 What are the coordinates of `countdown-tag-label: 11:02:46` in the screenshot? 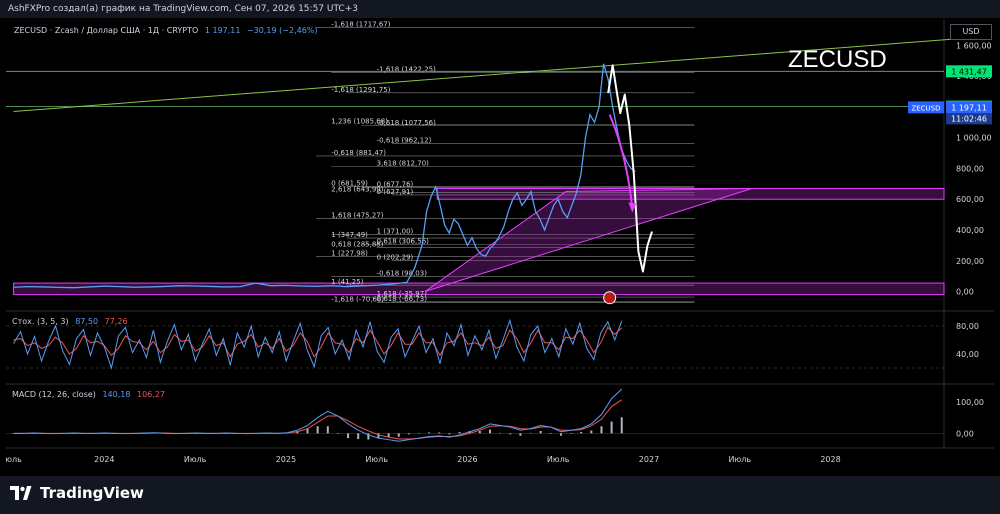 It's located at (969, 118).